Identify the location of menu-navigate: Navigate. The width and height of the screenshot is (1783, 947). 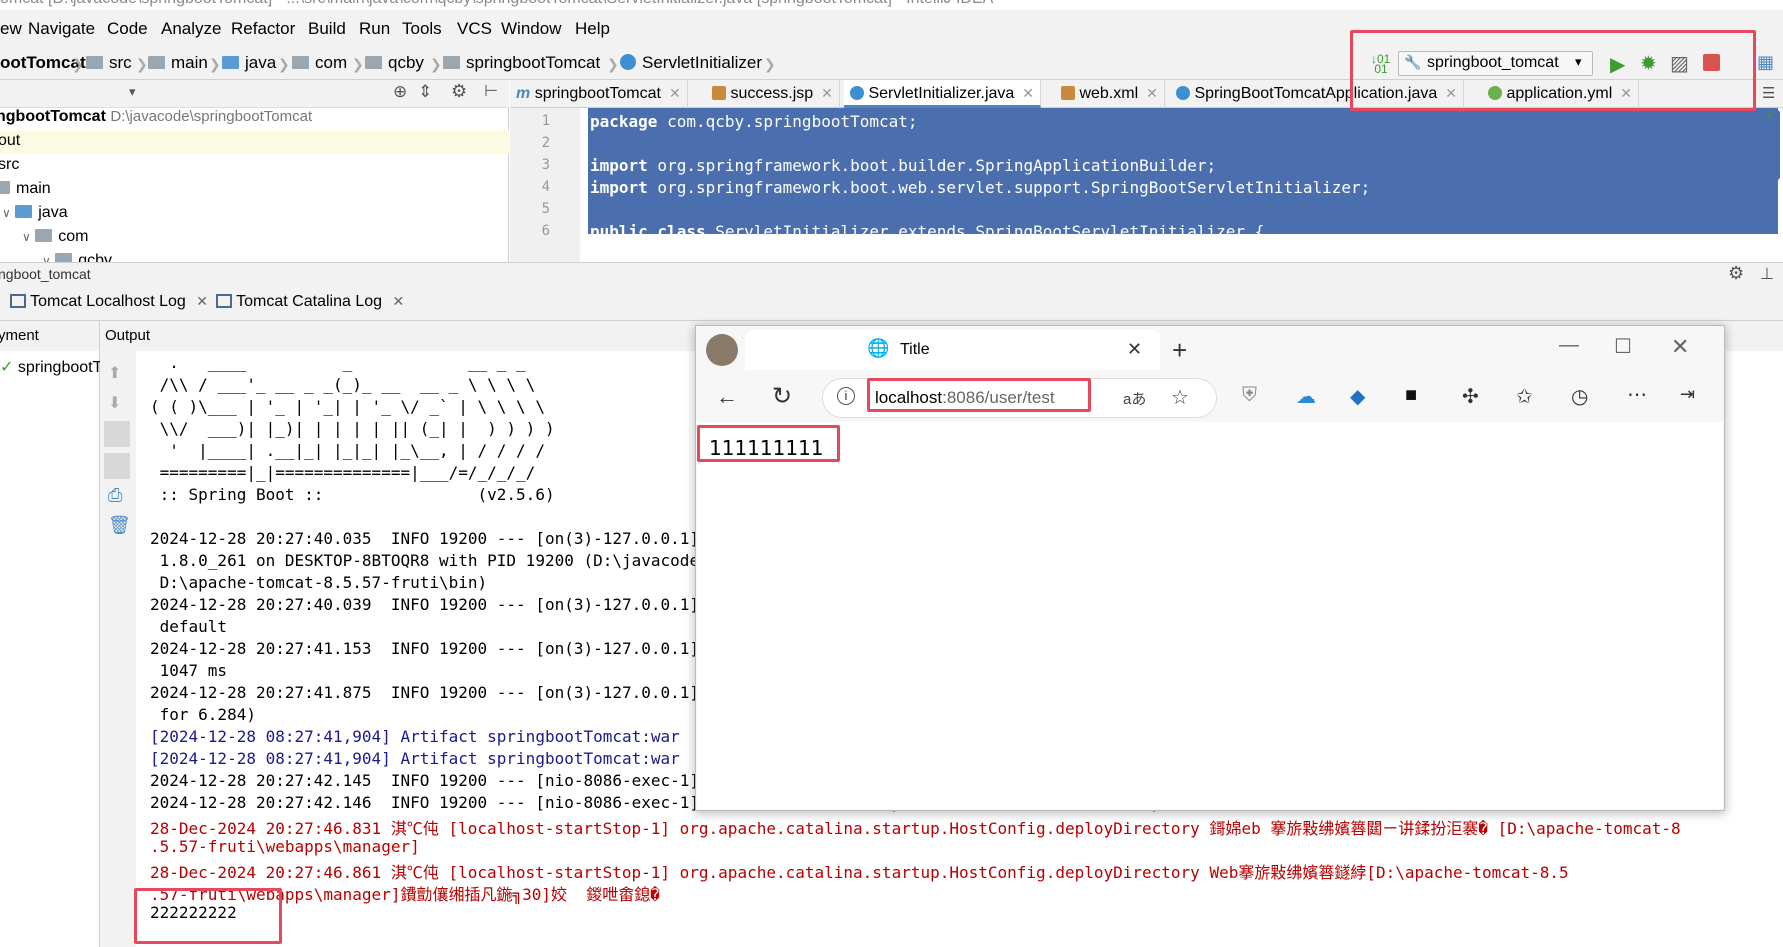
(61, 29).